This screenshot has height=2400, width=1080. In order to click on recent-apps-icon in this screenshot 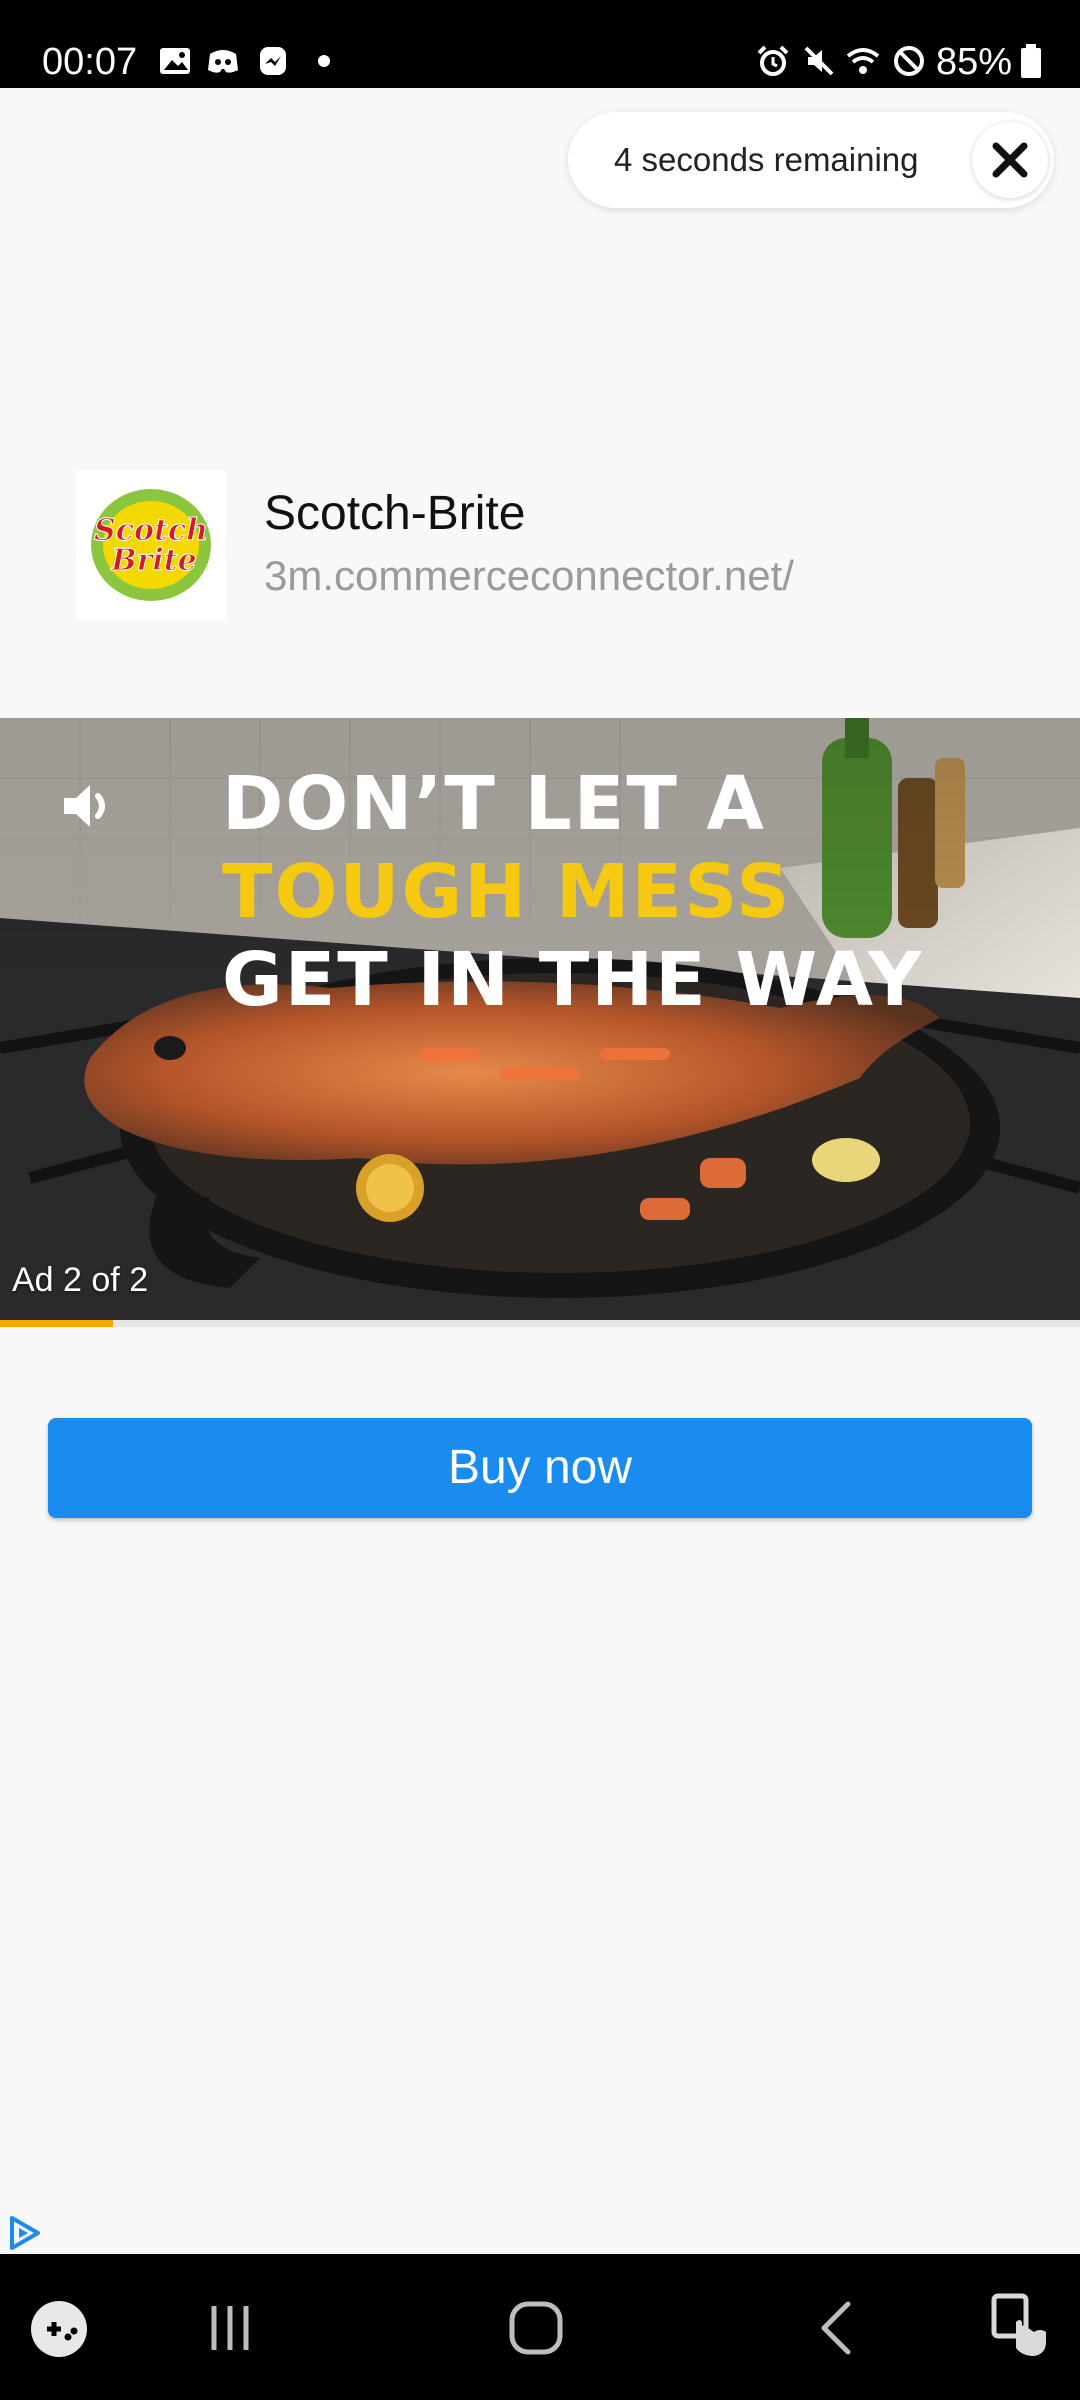, I will do `click(230, 2328)`.